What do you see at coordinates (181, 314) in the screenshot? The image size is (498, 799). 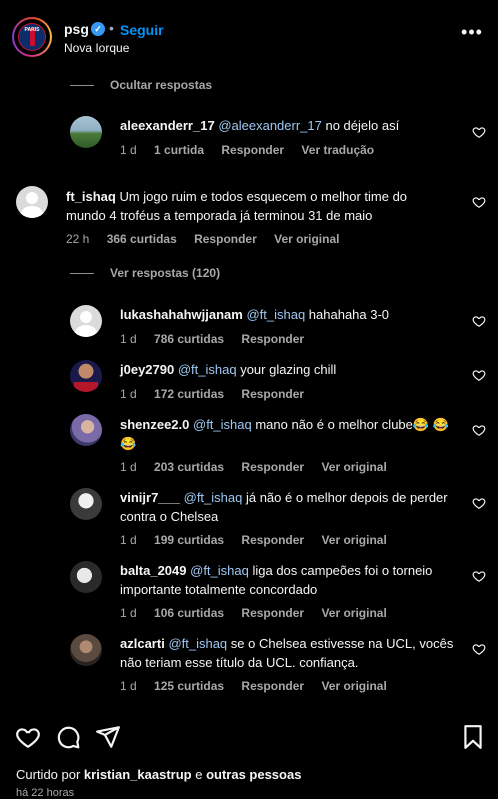 I see `comment-username: lukashahahwjjanam` at bounding box center [181, 314].